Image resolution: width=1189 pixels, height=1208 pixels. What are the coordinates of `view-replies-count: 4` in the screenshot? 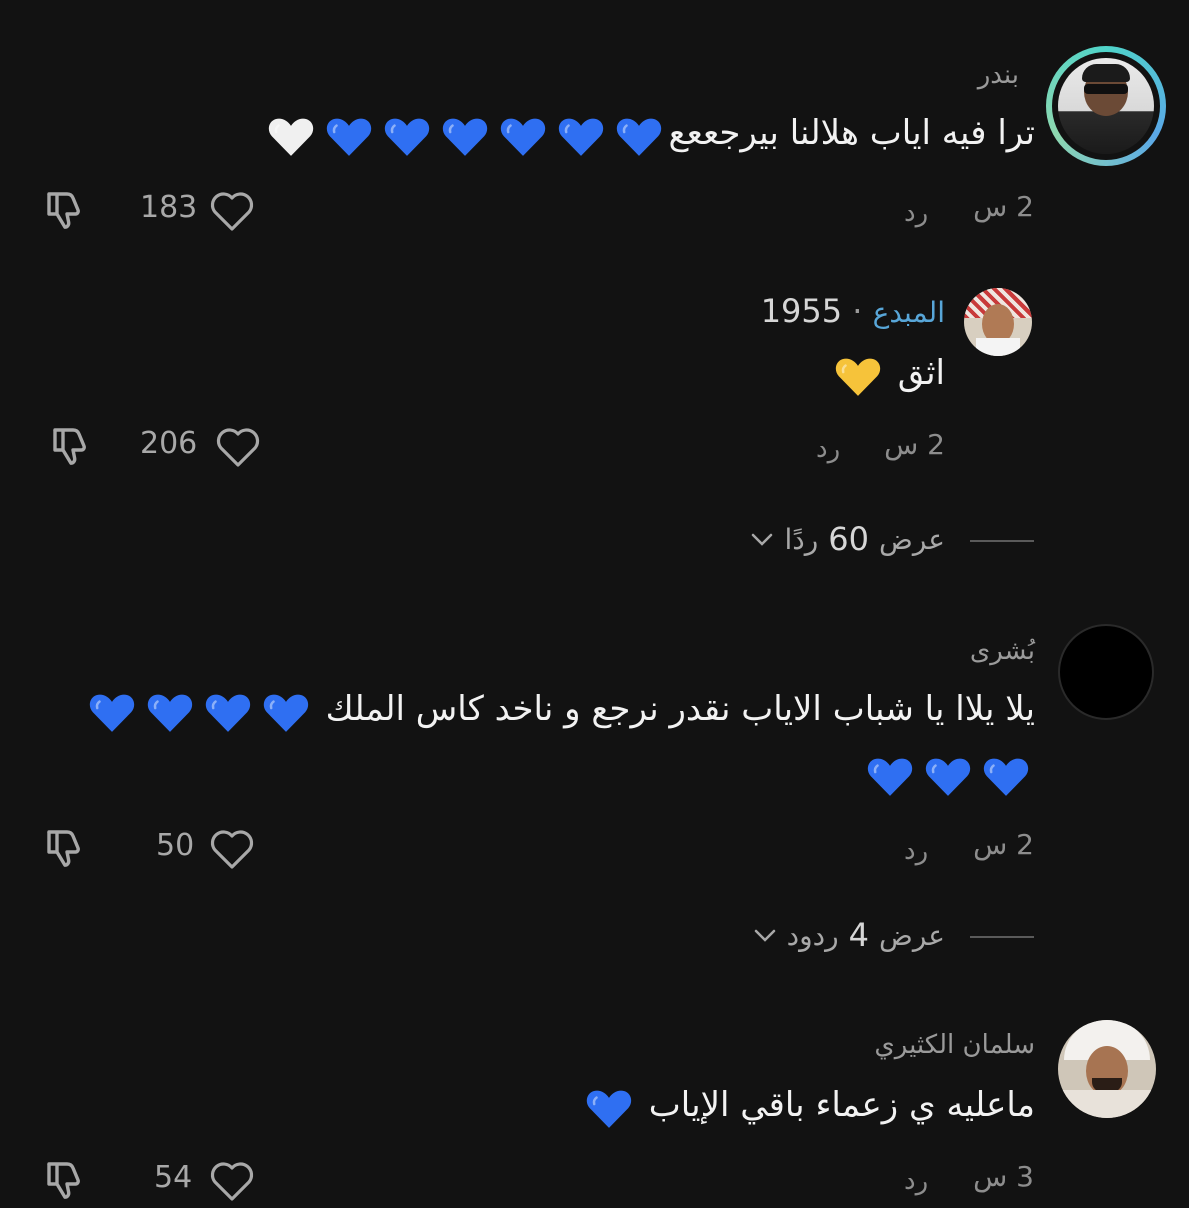 It's located at (858, 935).